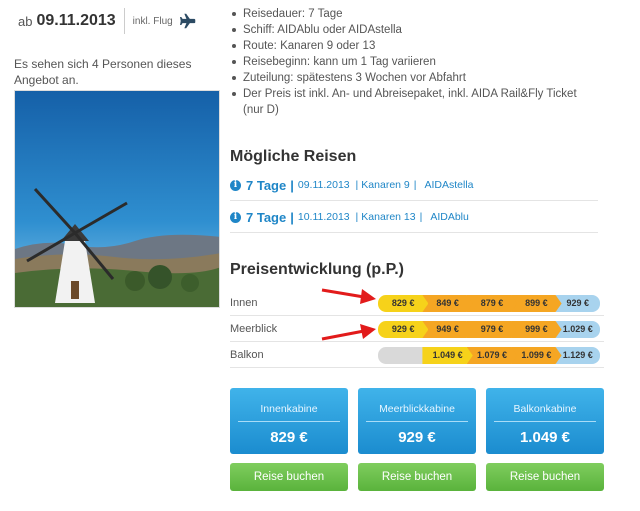 This screenshot has height=511, width=640. Describe the element at coordinates (447, 303) in the screenshot. I see `price-segment: 849 €` at that location.